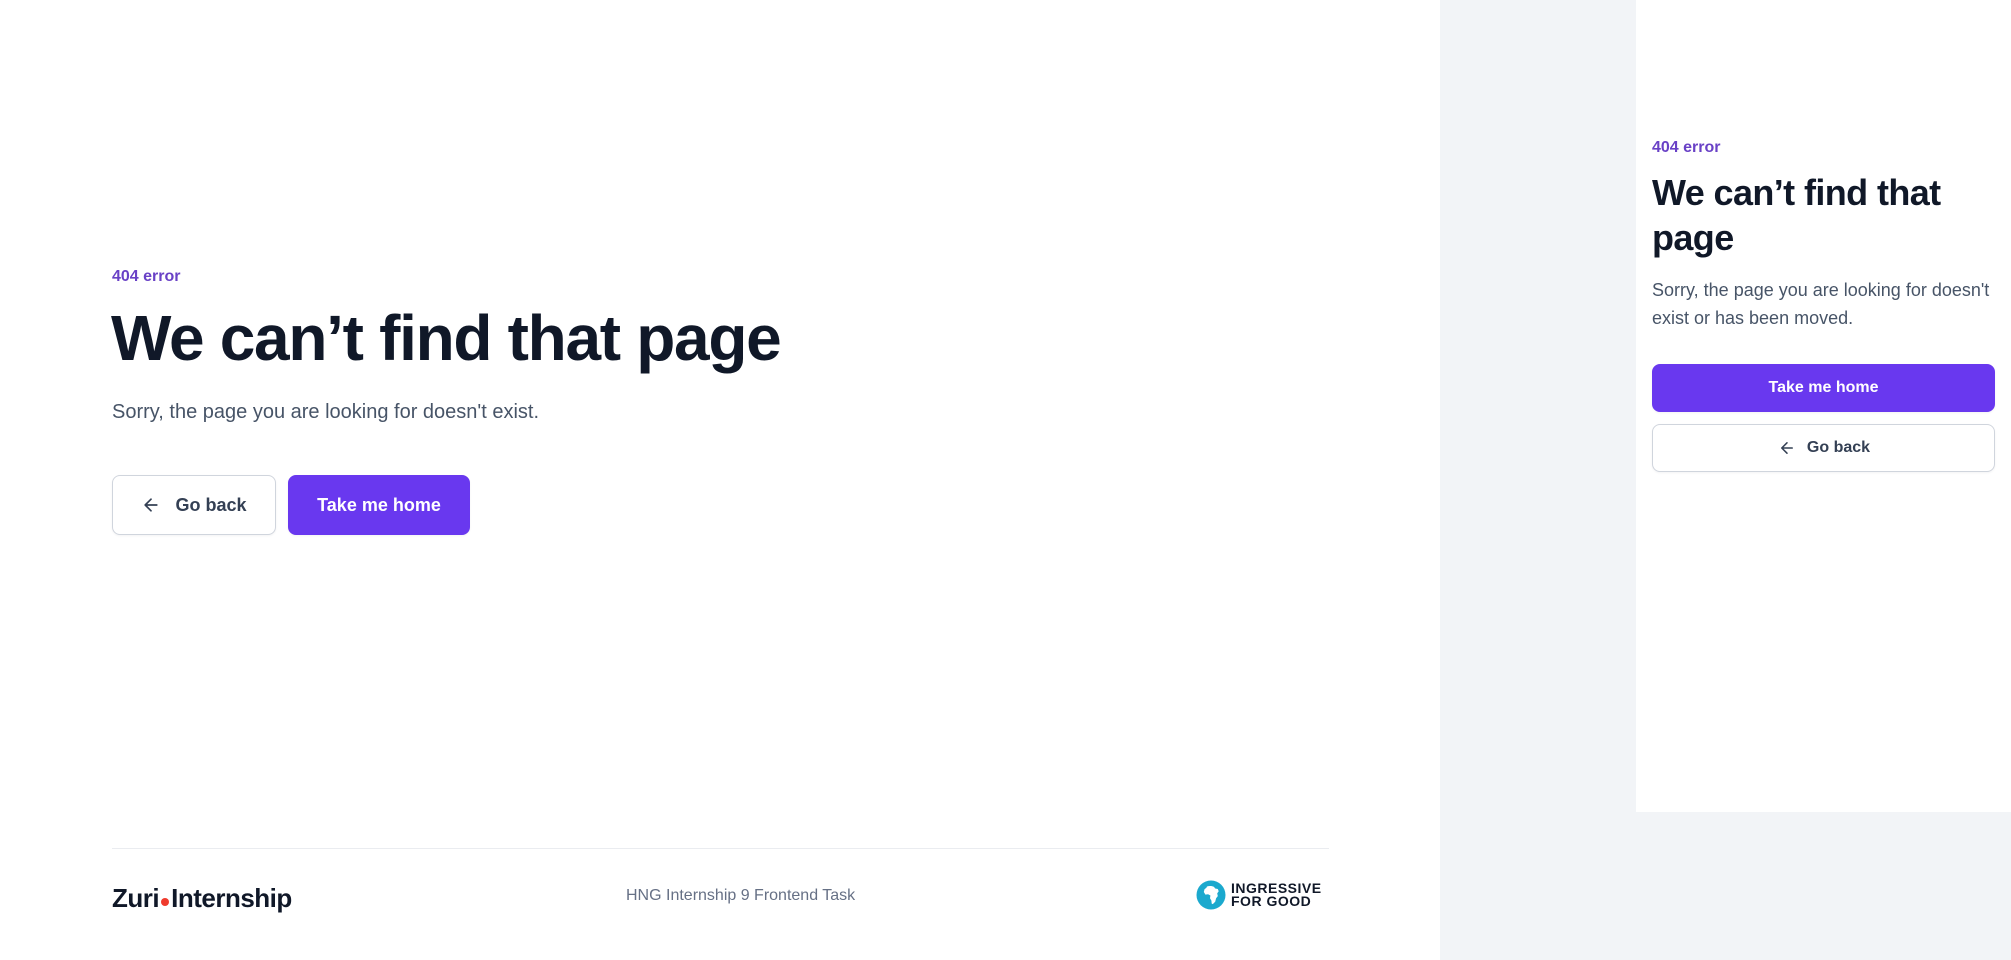 The image size is (2011, 960). Describe the element at coordinates (1211, 895) in the screenshot. I see `globe-africa-icon` at that location.